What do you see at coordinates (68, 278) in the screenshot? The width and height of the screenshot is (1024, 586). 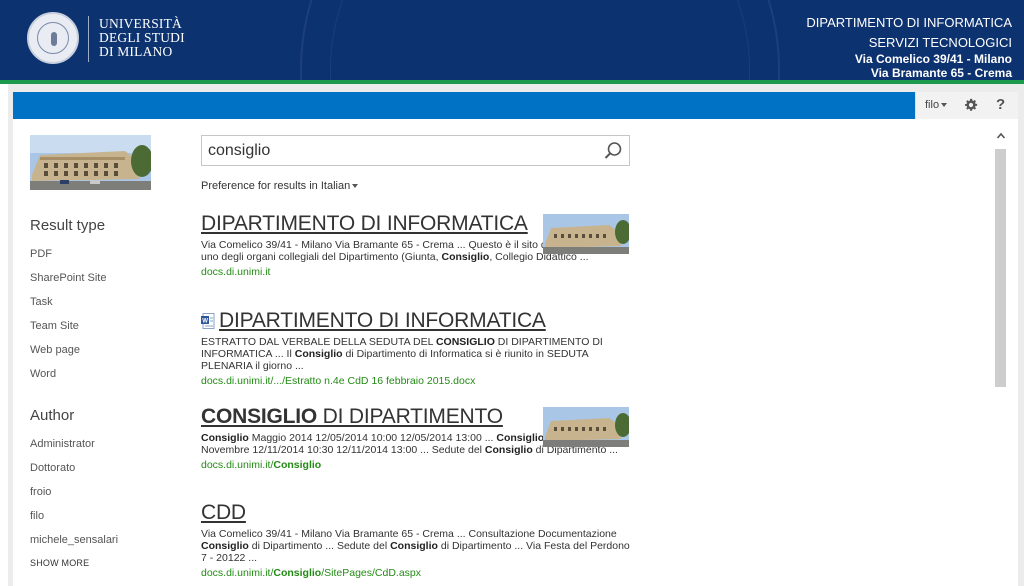 I see `refiner-item-sharepoint-site: SharePoint Site` at bounding box center [68, 278].